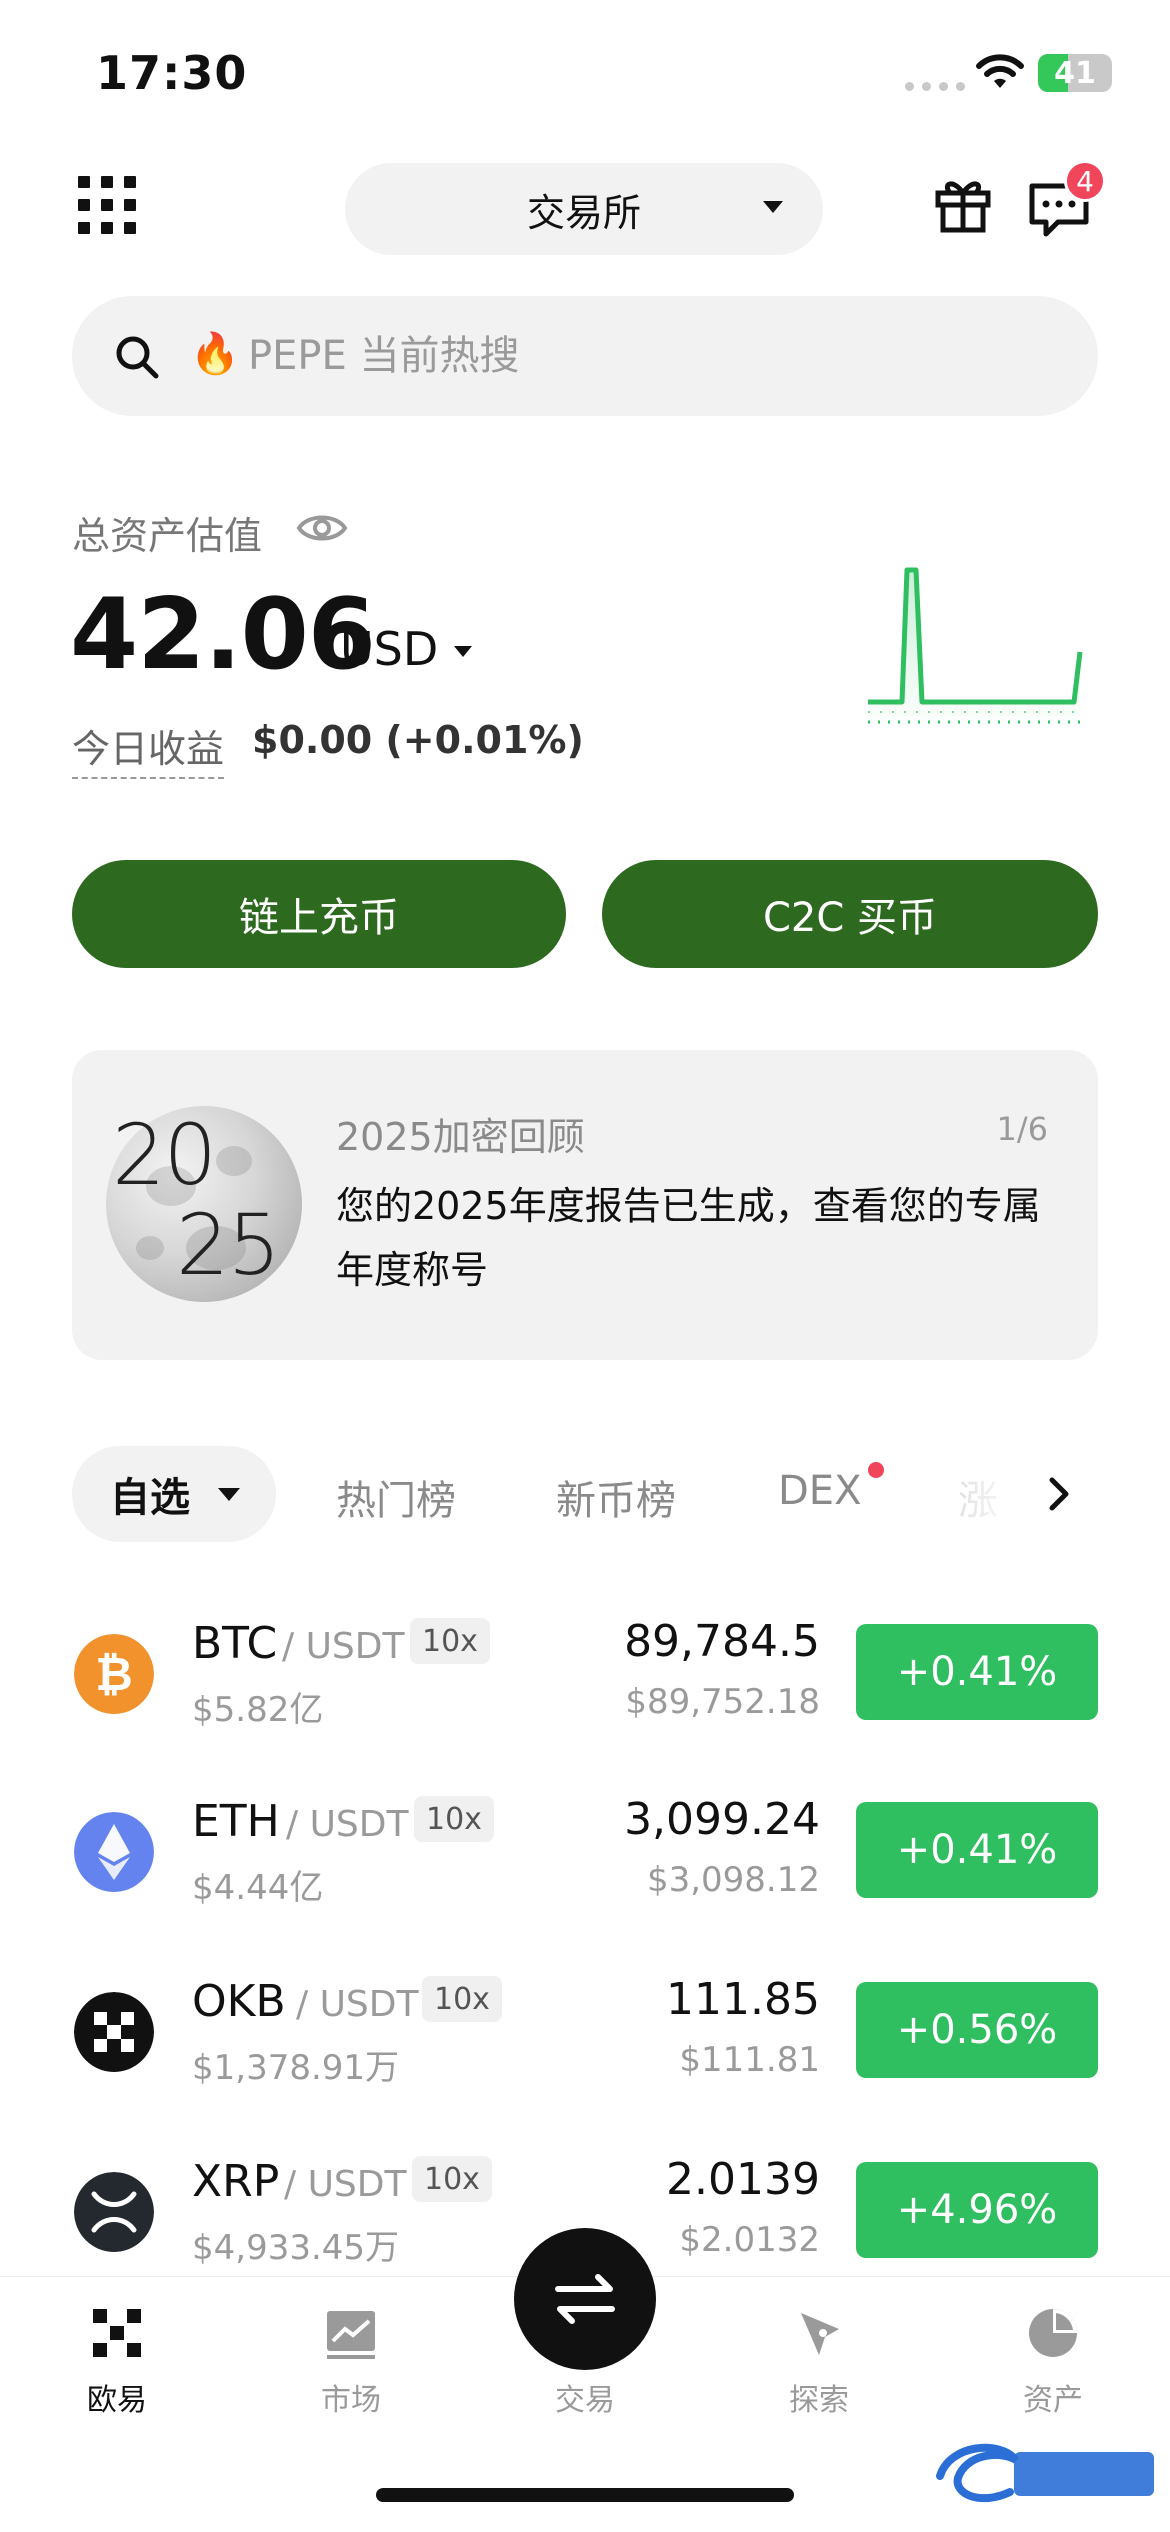  What do you see at coordinates (236, 2181) in the screenshot?
I see `pair-base: XRP` at bounding box center [236, 2181].